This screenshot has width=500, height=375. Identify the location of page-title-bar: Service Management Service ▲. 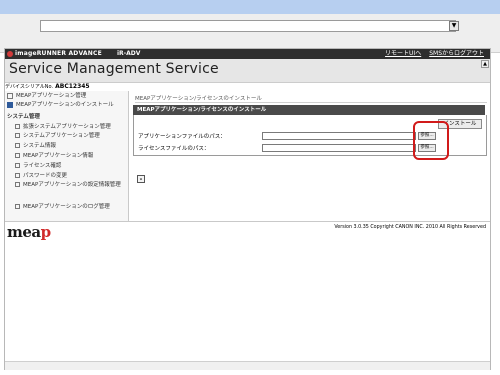
(247, 71).